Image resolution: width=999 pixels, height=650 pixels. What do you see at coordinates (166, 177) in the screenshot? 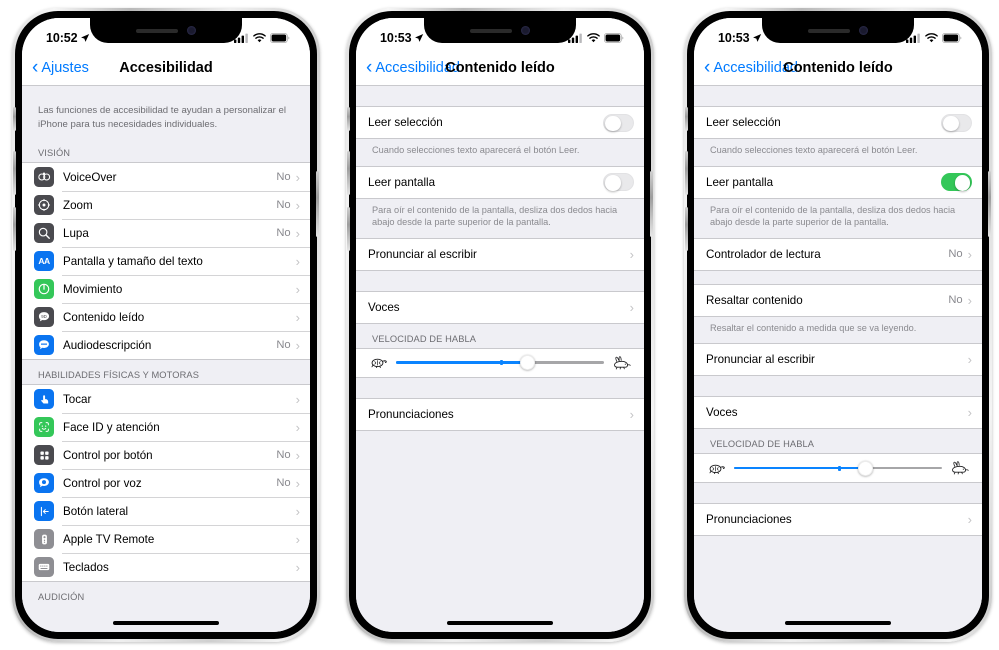
I see `list-item: VoiceOver No ›` at bounding box center [166, 177].